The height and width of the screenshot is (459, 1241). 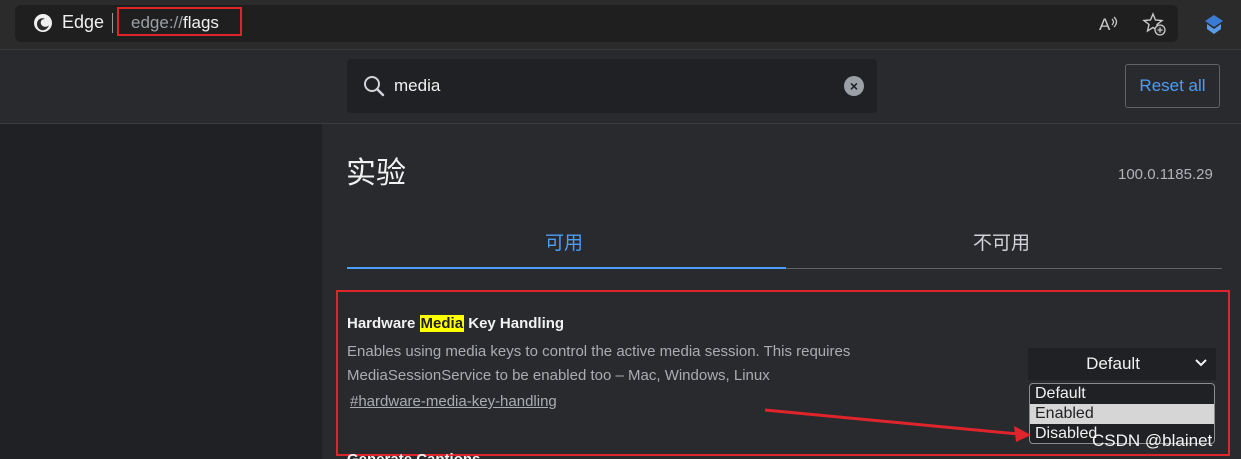 I want to click on search-box: ×, so click(x=612, y=86).